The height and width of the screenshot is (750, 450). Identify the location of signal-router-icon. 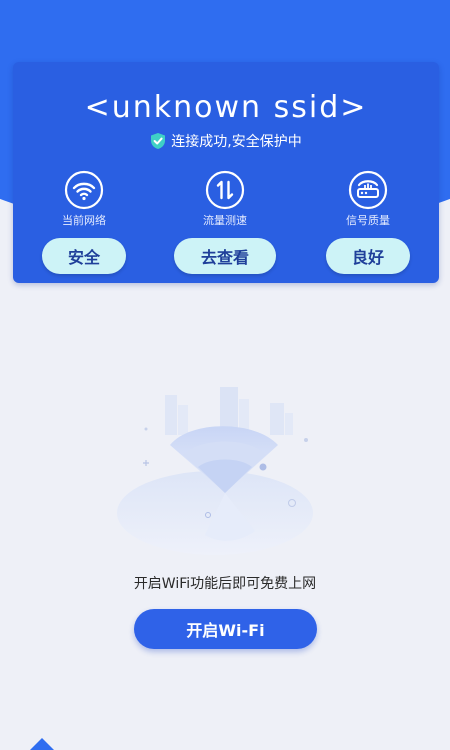
(368, 190).